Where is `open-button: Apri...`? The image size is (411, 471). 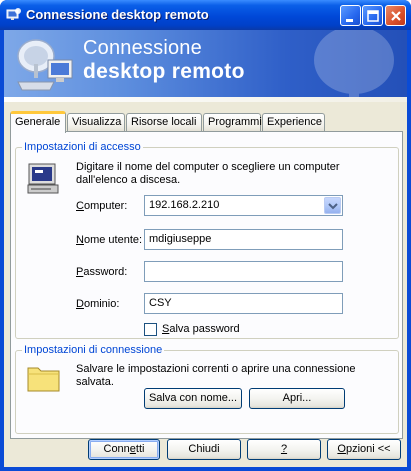
open-button: Apri... is located at coordinates (297, 398).